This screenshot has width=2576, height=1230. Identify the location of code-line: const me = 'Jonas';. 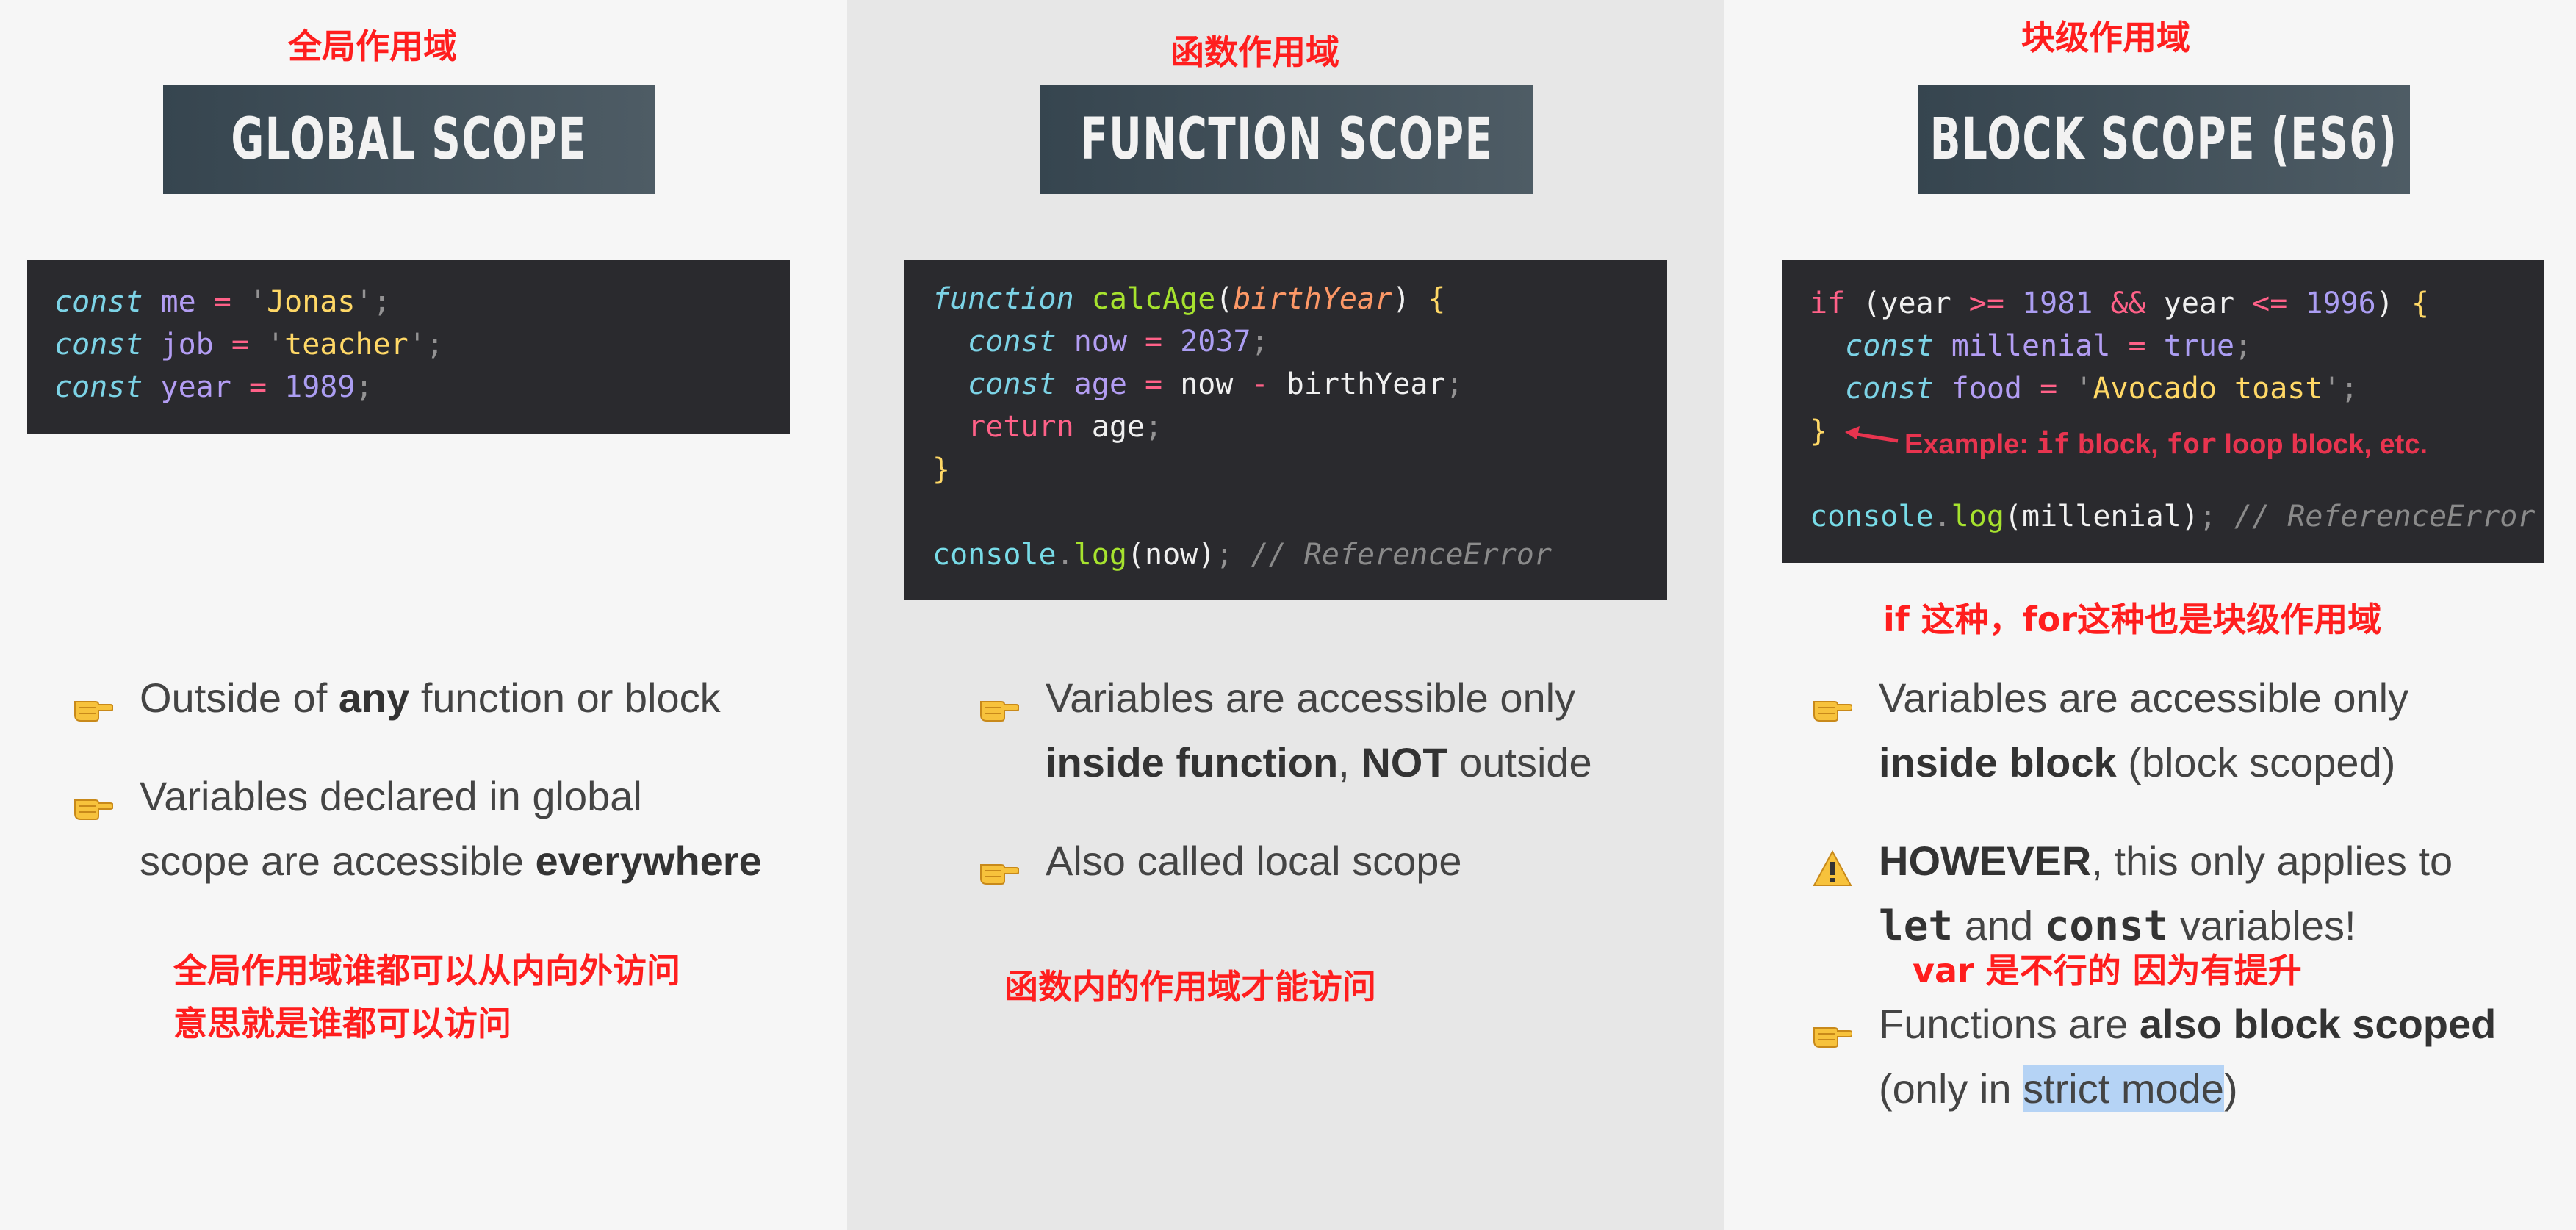
(222, 302).